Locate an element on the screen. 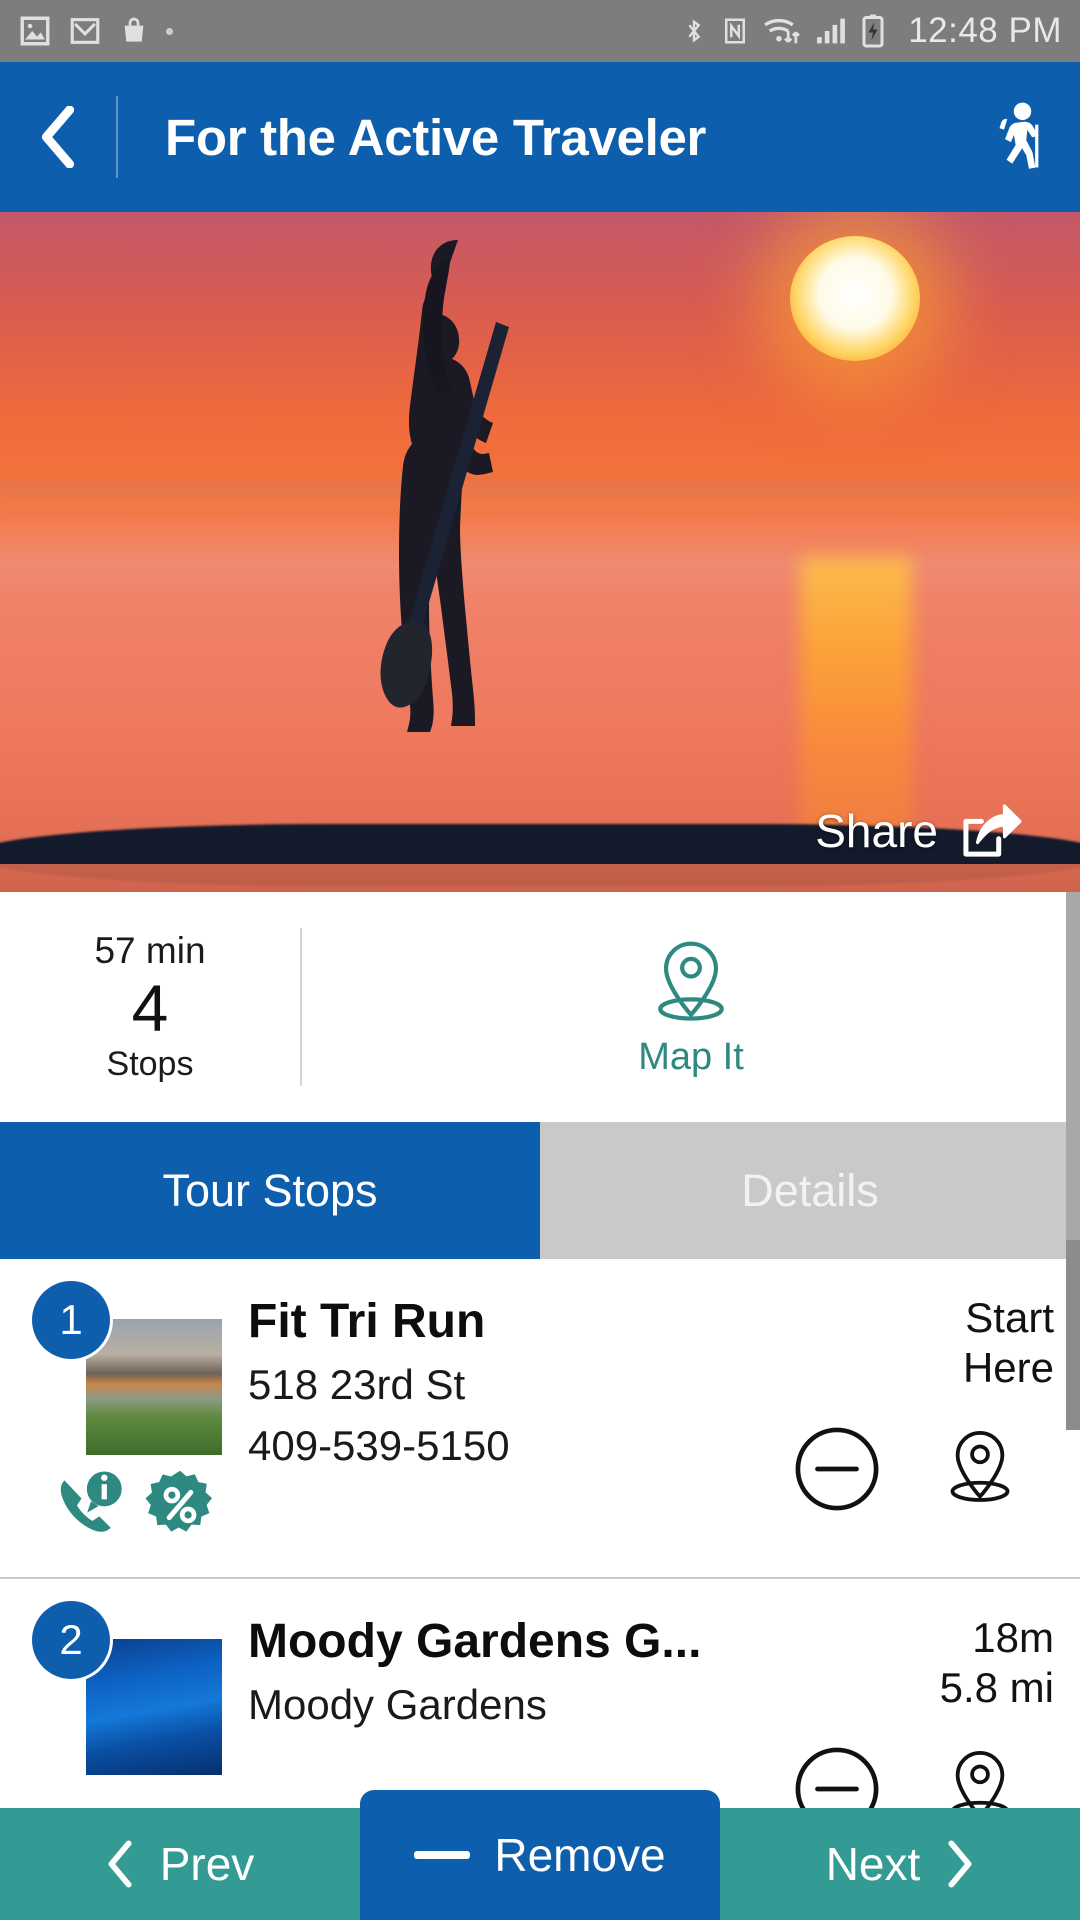 The height and width of the screenshot is (1920, 1080). hero-water is located at coordinates (540, 878).